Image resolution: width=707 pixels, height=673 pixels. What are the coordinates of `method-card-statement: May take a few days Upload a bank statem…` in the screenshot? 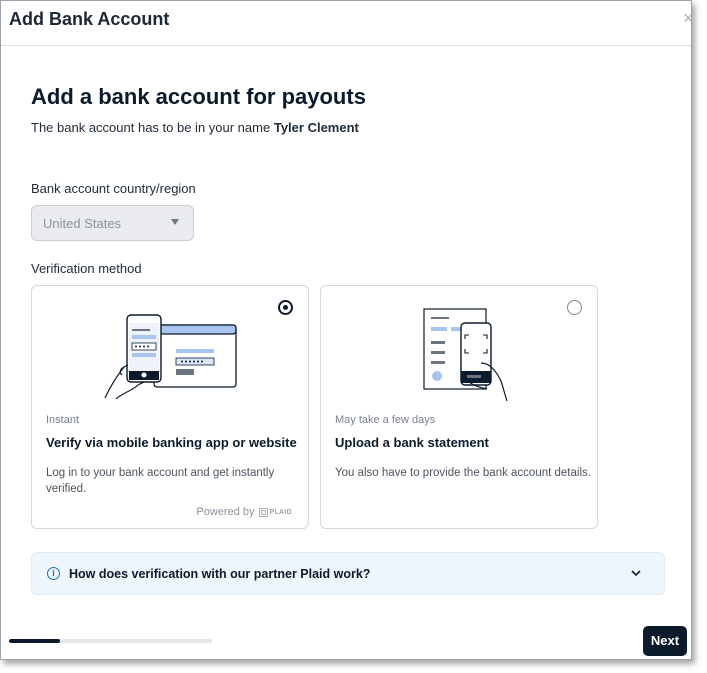 It's located at (459, 407).